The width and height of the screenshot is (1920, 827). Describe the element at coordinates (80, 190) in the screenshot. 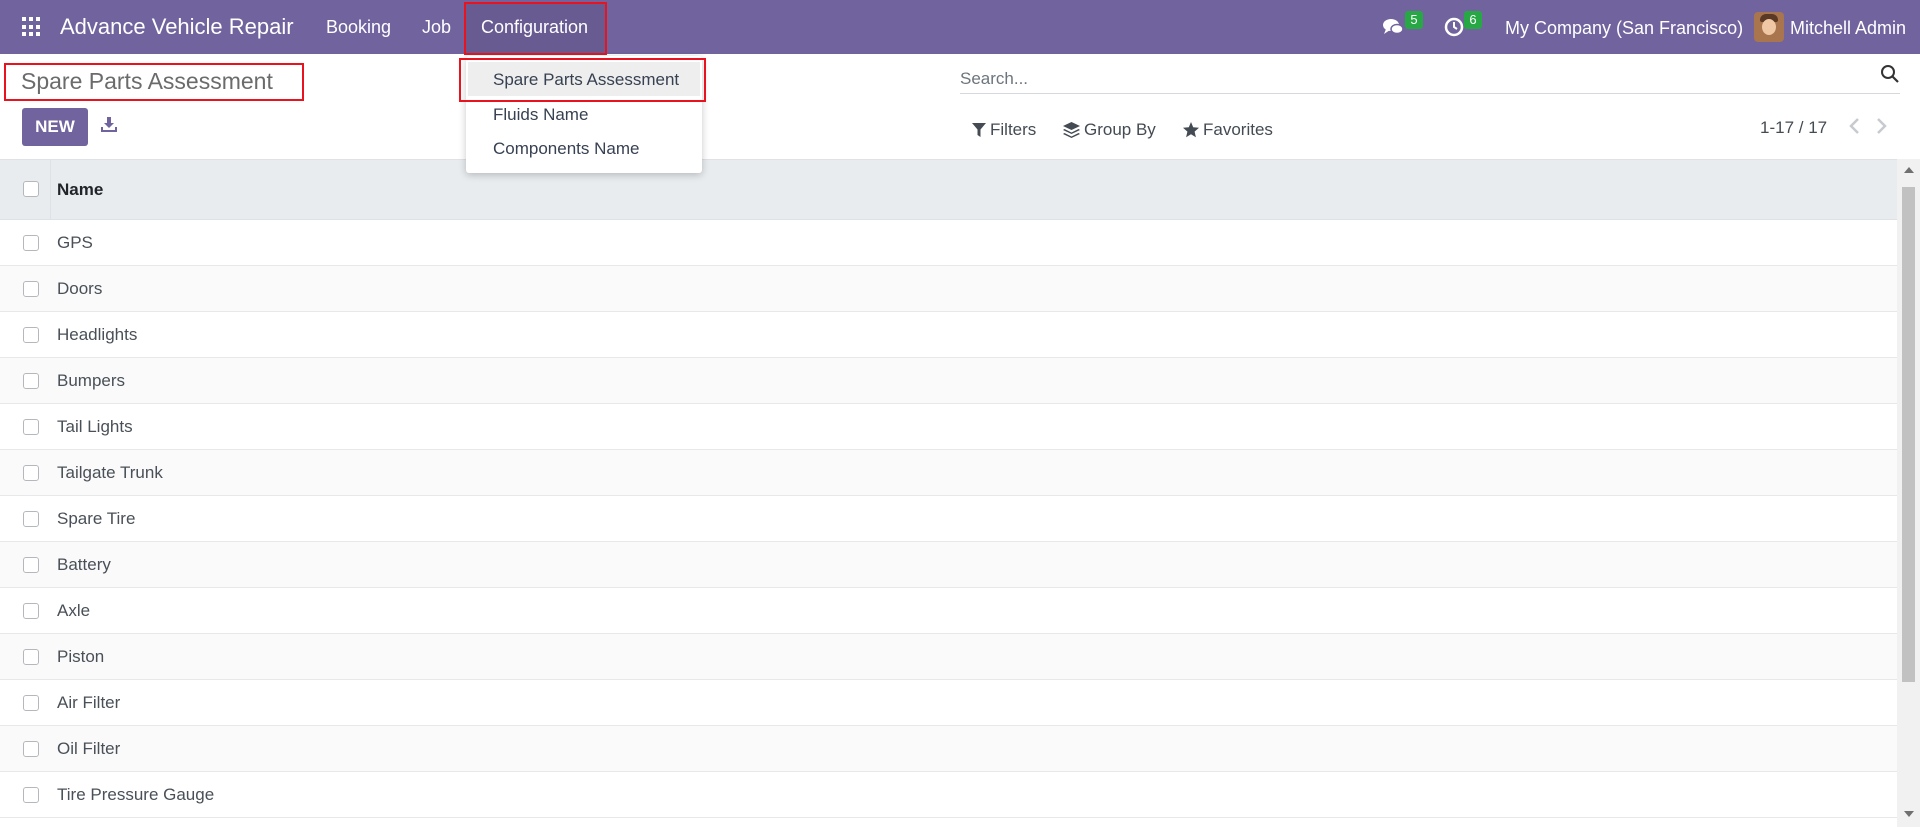

I see `column-header-name: Name` at that location.